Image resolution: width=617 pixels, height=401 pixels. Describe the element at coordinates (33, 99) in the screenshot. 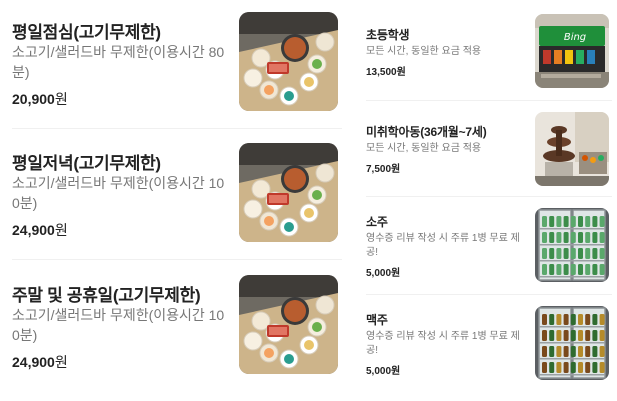

I see `price-value: 20,900` at that location.